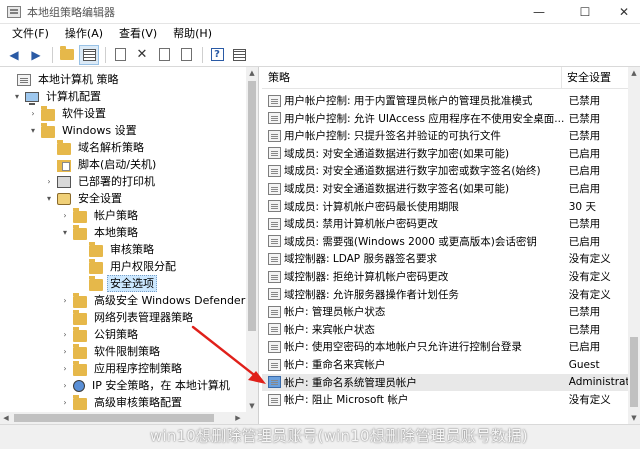  What do you see at coordinates (192, 33) in the screenshot?
I see `menu-help: 帮助(H)` at bounding box center [192, 33].